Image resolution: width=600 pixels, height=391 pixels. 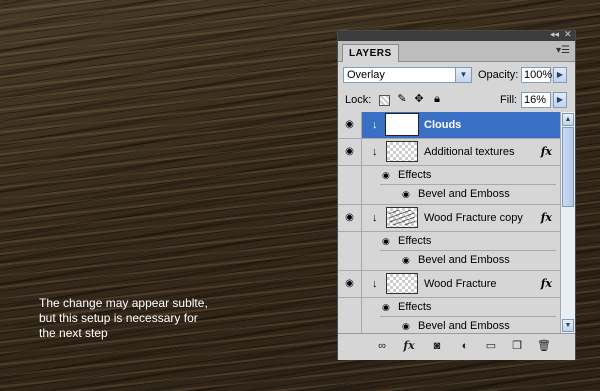 I want to click on chevron-down-icon: ▼, so click(x=463, y=75).